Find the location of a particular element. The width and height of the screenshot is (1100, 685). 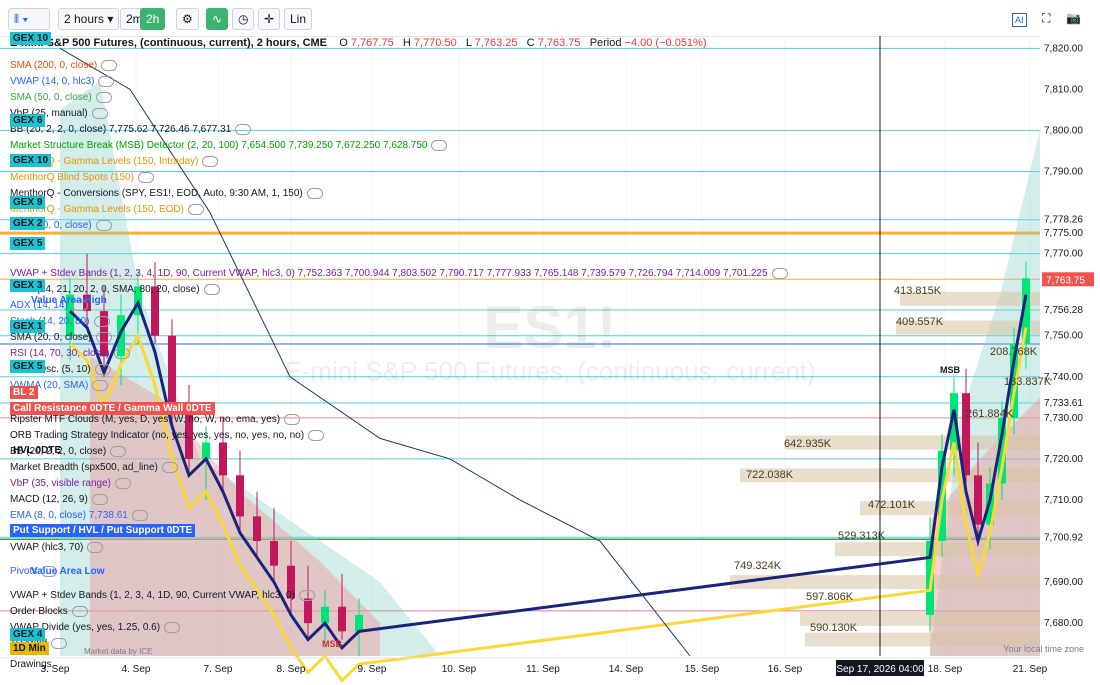

time-tick-label: 8. Sep is located at coordinates (291, 669).